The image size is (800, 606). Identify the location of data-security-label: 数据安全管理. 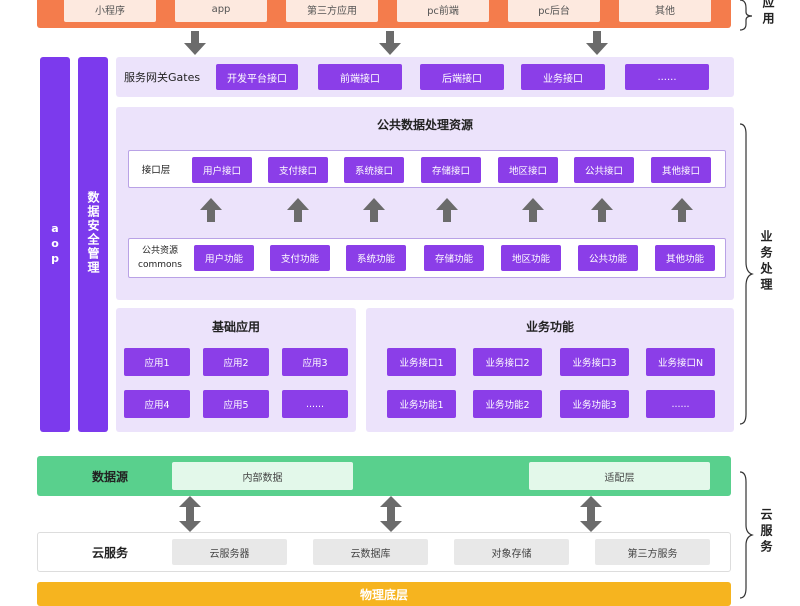
(93, 233).